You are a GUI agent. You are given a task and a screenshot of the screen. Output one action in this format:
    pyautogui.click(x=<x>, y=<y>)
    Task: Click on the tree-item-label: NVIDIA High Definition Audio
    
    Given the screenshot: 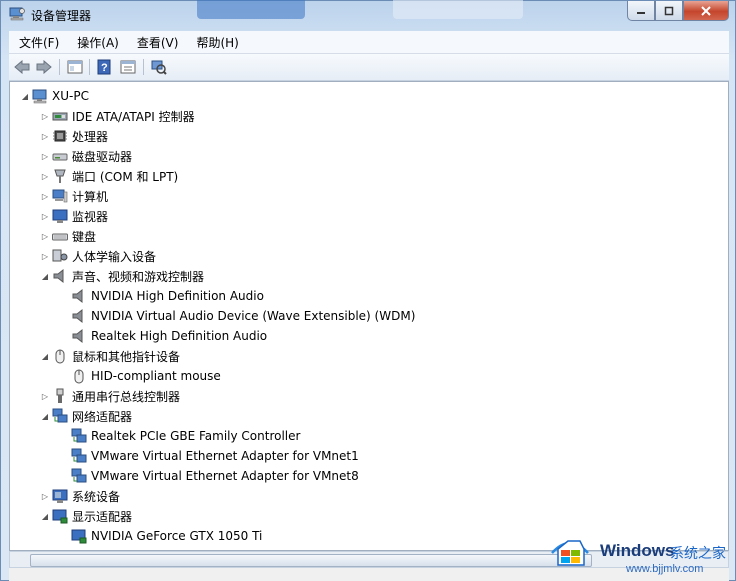 What is the action you would take?
    pyautogui.click(x=177, y=296)
    